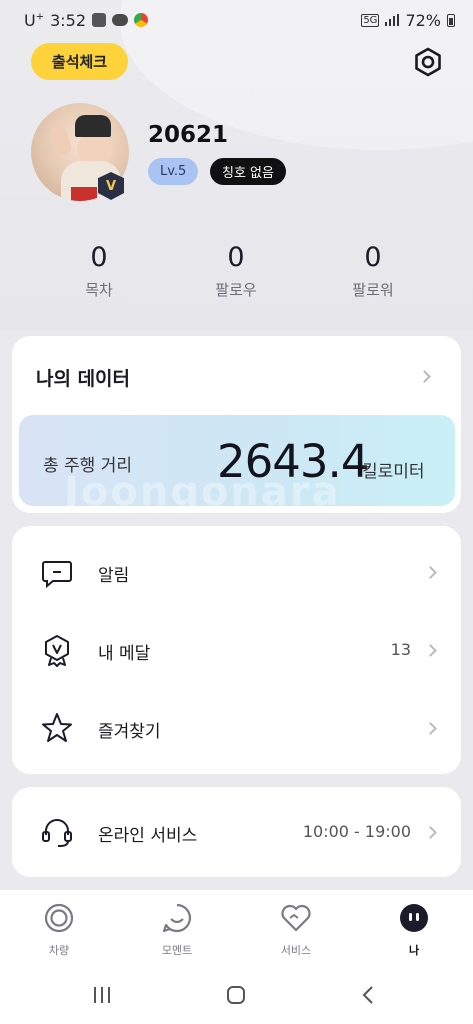 The width and height of the screenshot is (473, 1024). I want to click on me-face-icon, so click(414, 918).